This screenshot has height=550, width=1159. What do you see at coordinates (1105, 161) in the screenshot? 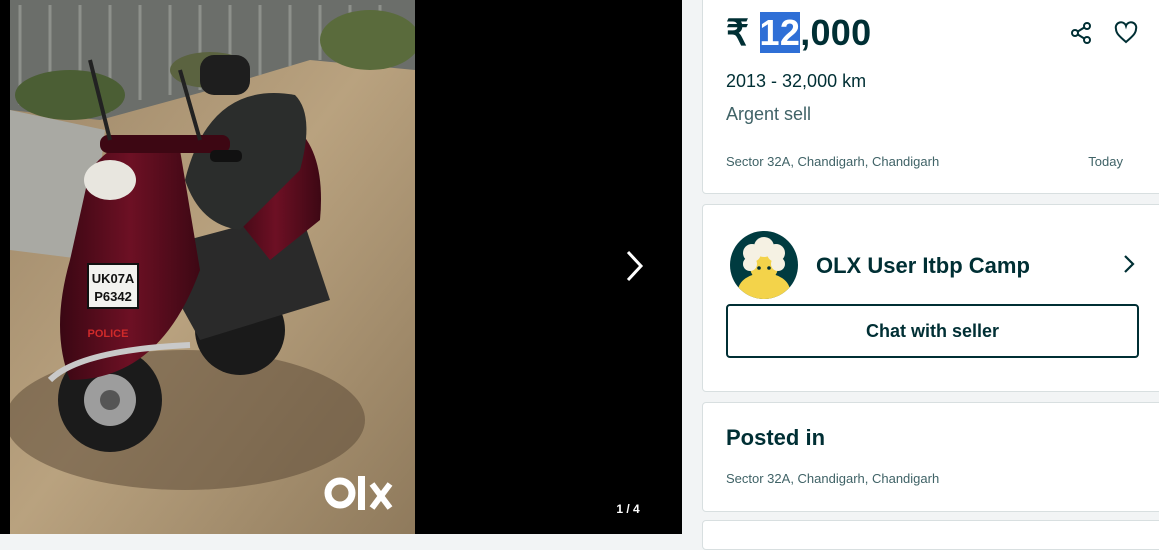
I see `posted-date: Today` at bounding box center [1105, 161].